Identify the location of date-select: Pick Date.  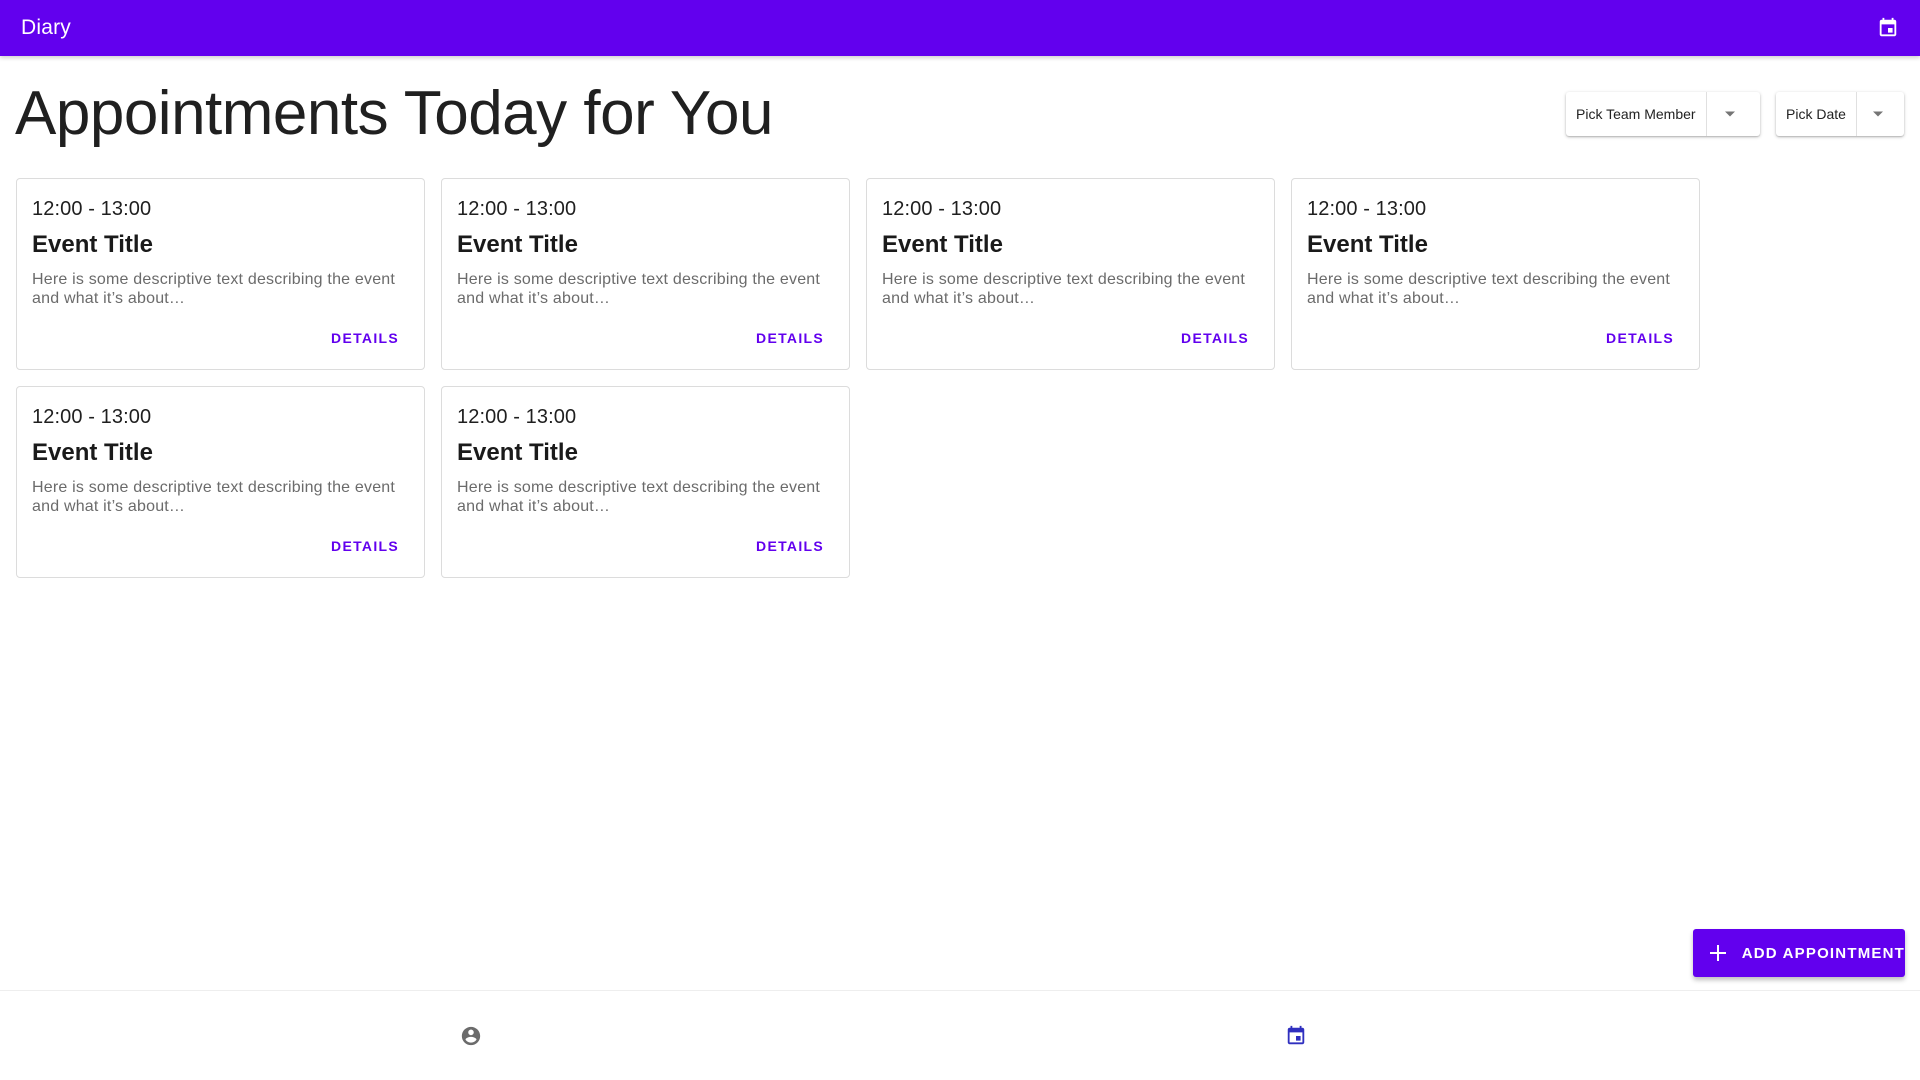
(1840, 114).